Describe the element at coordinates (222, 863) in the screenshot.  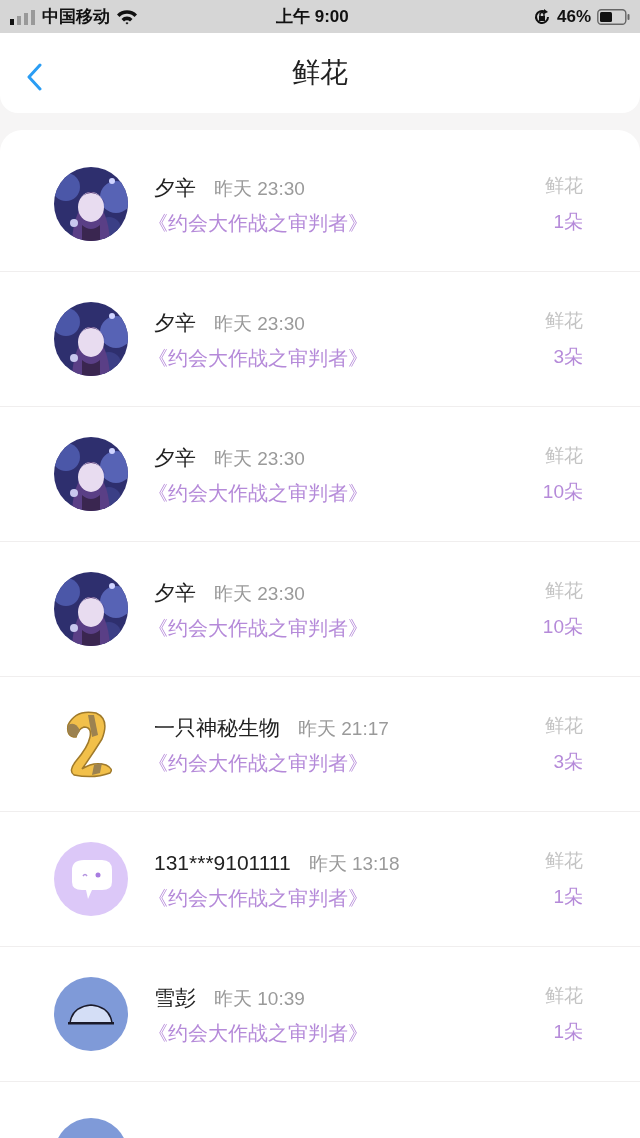
I see `user-name: 131***9101111` at that location.